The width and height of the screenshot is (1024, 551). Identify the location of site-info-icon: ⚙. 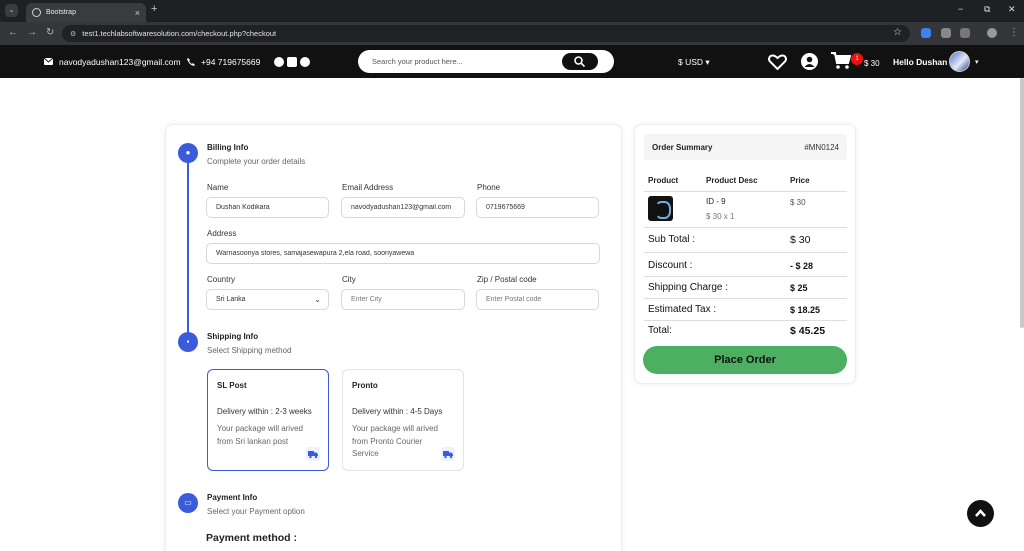
(73, 34).